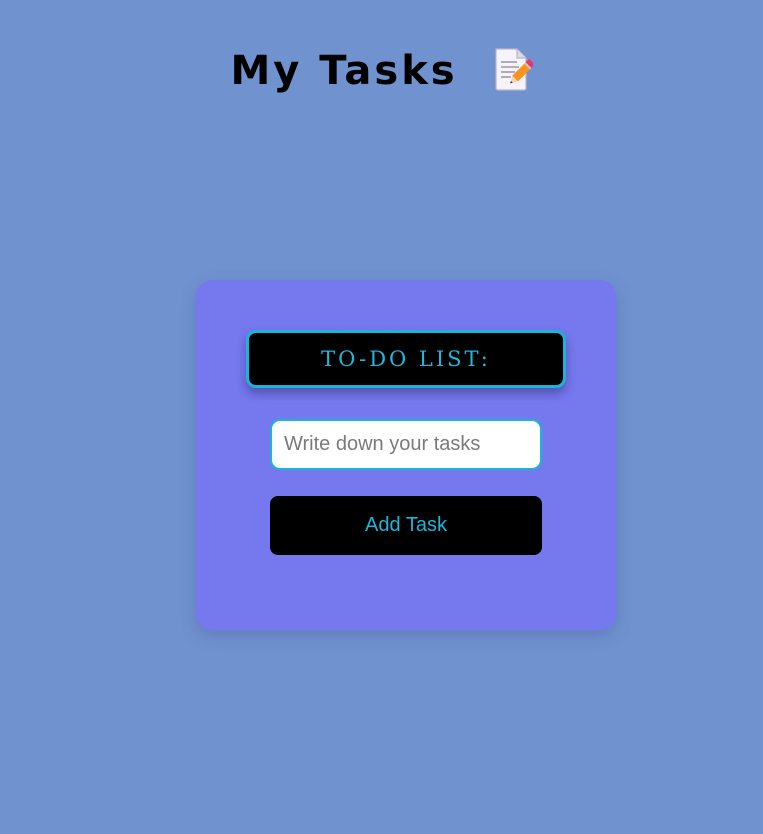  I want to click on task-input, so click(406, 444).